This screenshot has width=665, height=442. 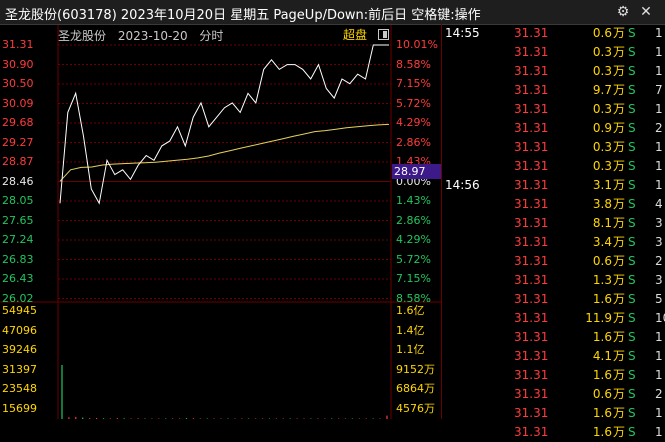 What do you see at coordinates (18, 239) in the screenshot?
I see `price-axis-label: 27.24` at bounding box center [18, 239].